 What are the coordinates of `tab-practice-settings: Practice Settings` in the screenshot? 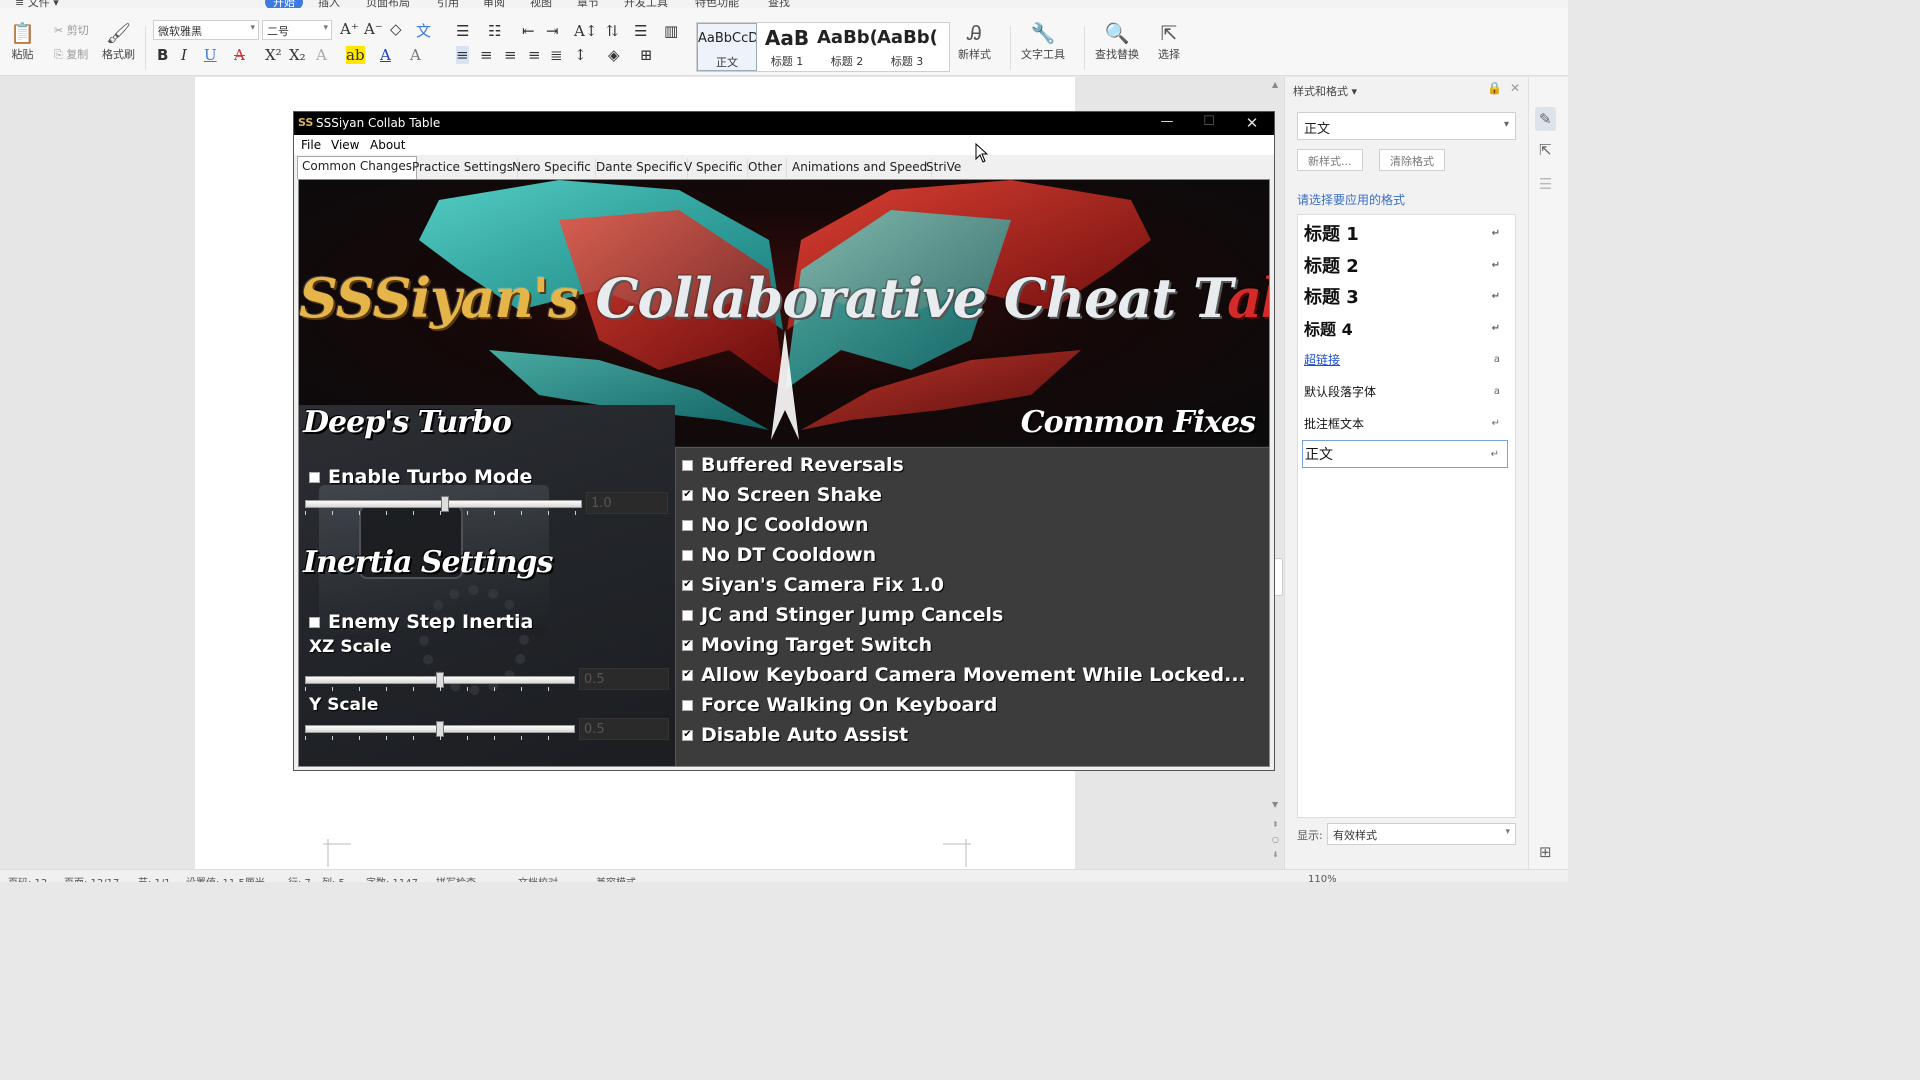 It's located at (463, 168).